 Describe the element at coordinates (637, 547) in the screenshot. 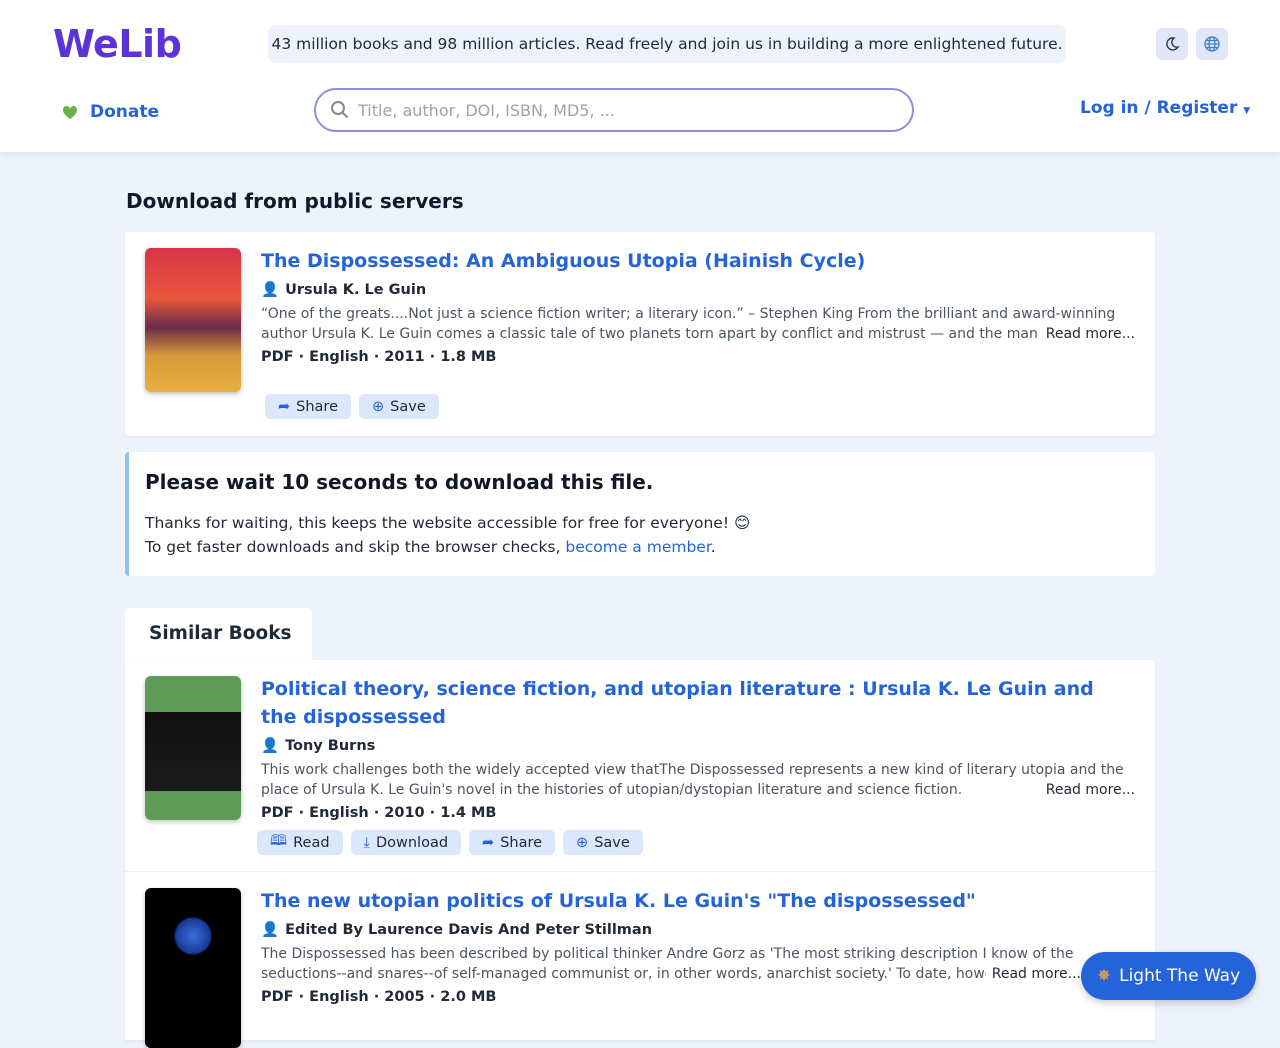

I see `become-member-link: become a member` at that location.